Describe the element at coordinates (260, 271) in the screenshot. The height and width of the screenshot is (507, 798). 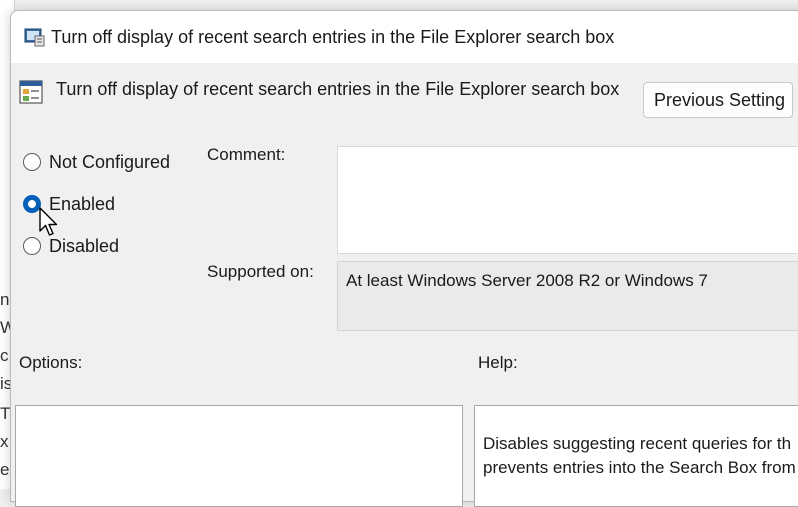
I see `supported-on-label: Supported on:` at that location.